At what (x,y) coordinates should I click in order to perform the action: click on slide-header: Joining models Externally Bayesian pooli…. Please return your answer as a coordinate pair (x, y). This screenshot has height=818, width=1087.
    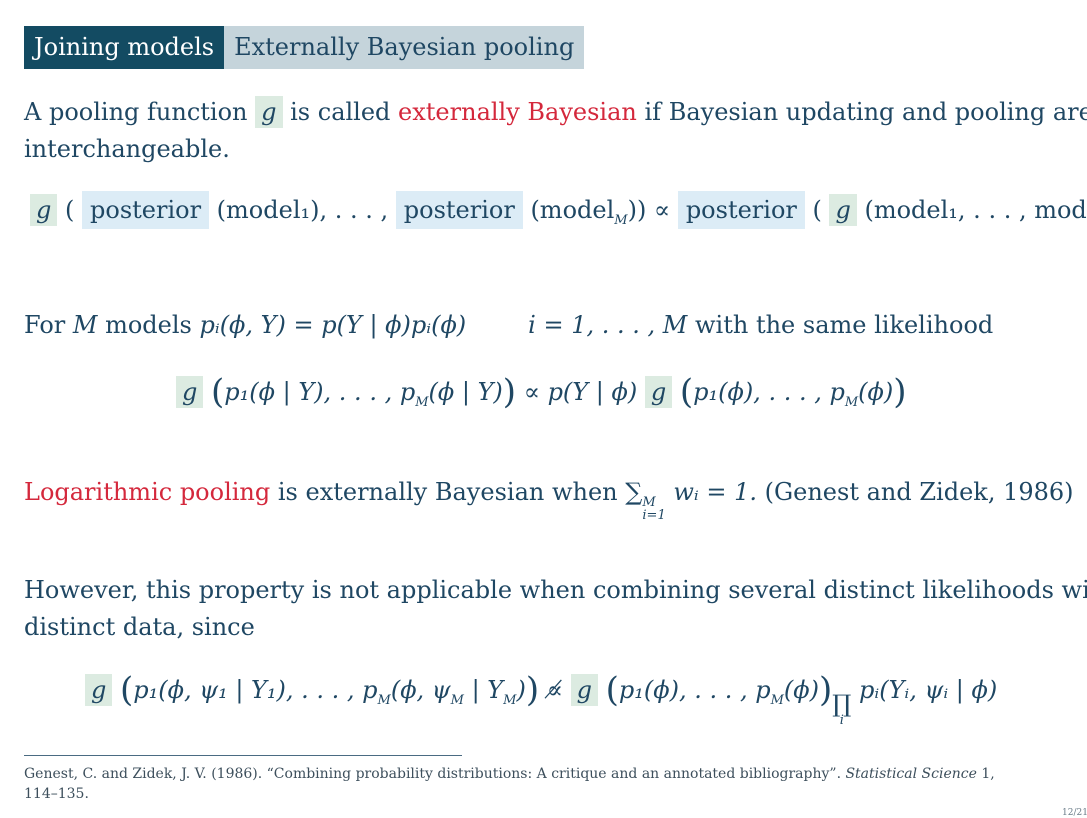
    Looking at the image, I should click on (304, 47).